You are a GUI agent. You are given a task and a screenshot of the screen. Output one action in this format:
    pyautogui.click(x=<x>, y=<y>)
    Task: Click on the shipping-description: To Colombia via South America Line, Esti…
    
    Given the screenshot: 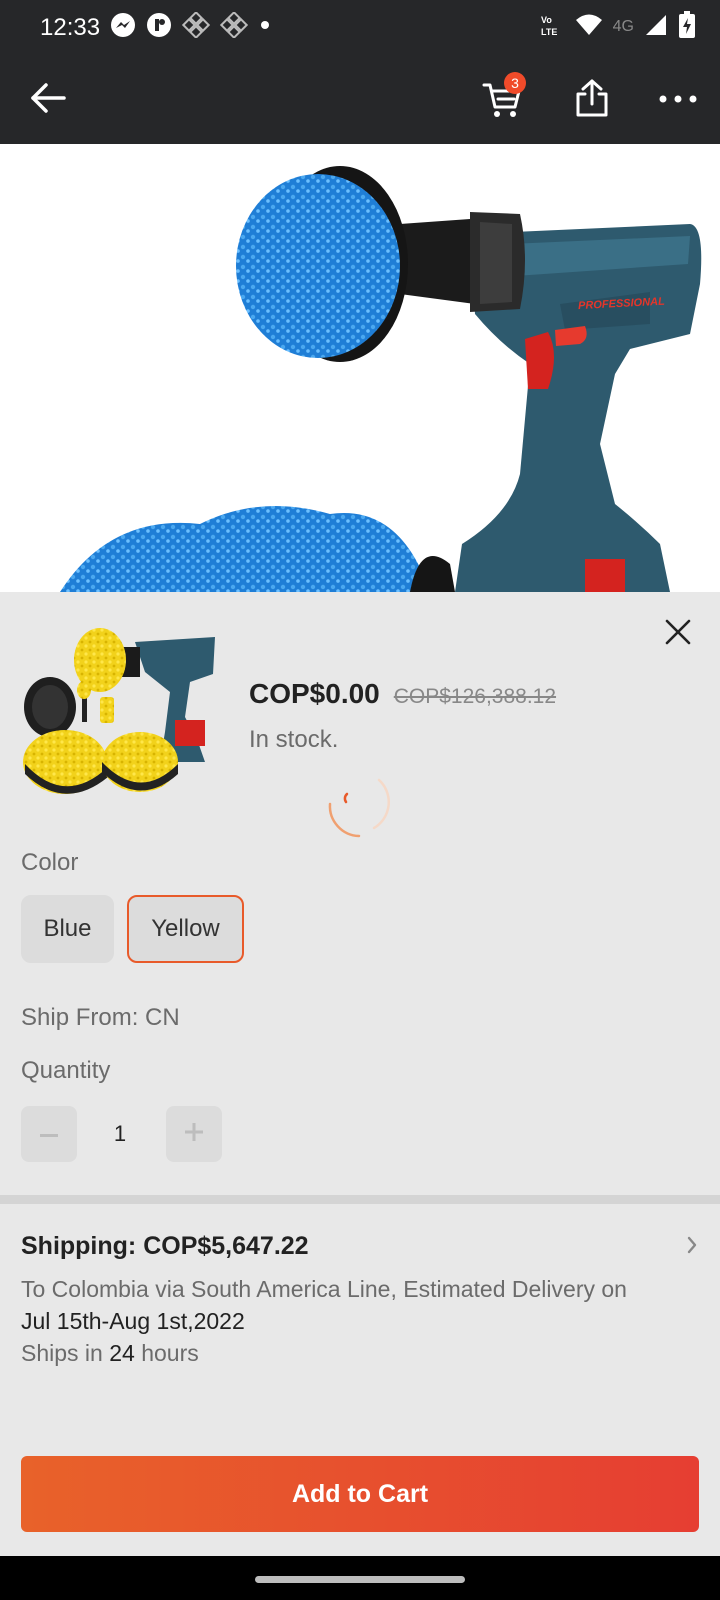 What is the action you would take?
    pyautogui.click(x=361, y=1305)
    